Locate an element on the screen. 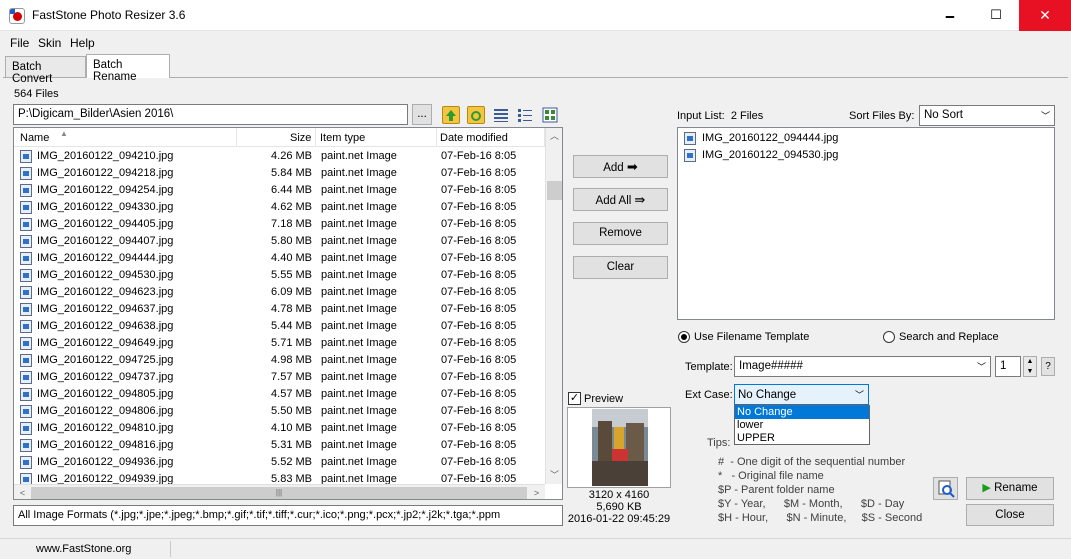 The width and height of the screenshot is (1071, 559). stepper-up-icon: ▲ is located at coordinates (1030, 362).